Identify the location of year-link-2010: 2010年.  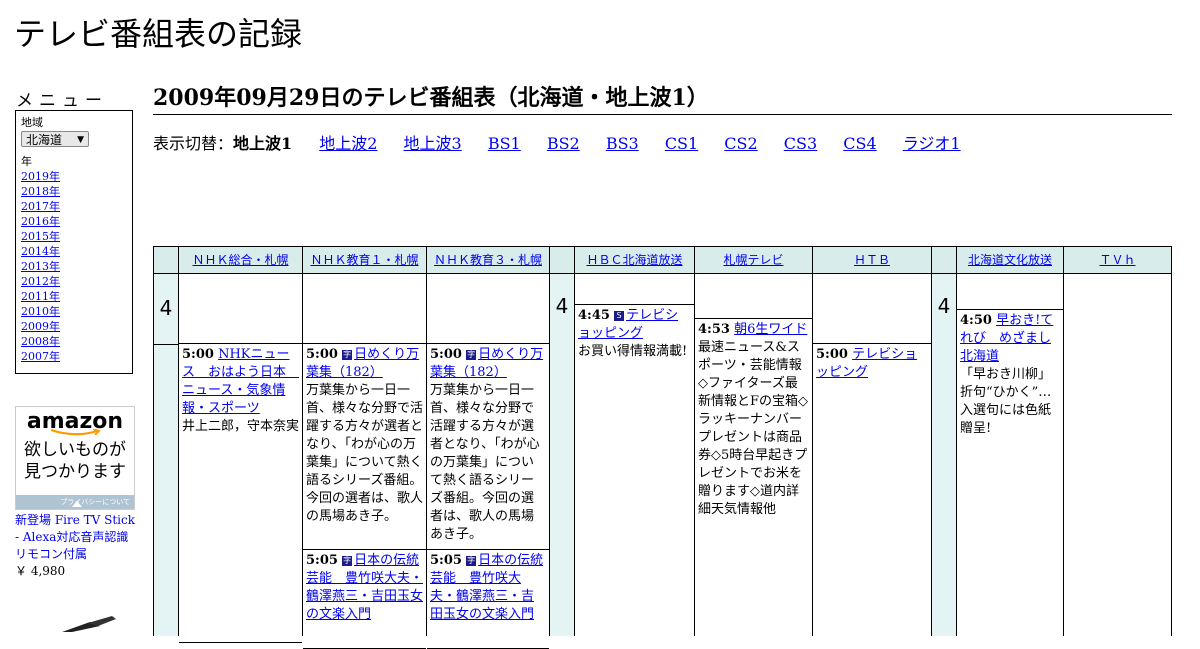
(40, 311).